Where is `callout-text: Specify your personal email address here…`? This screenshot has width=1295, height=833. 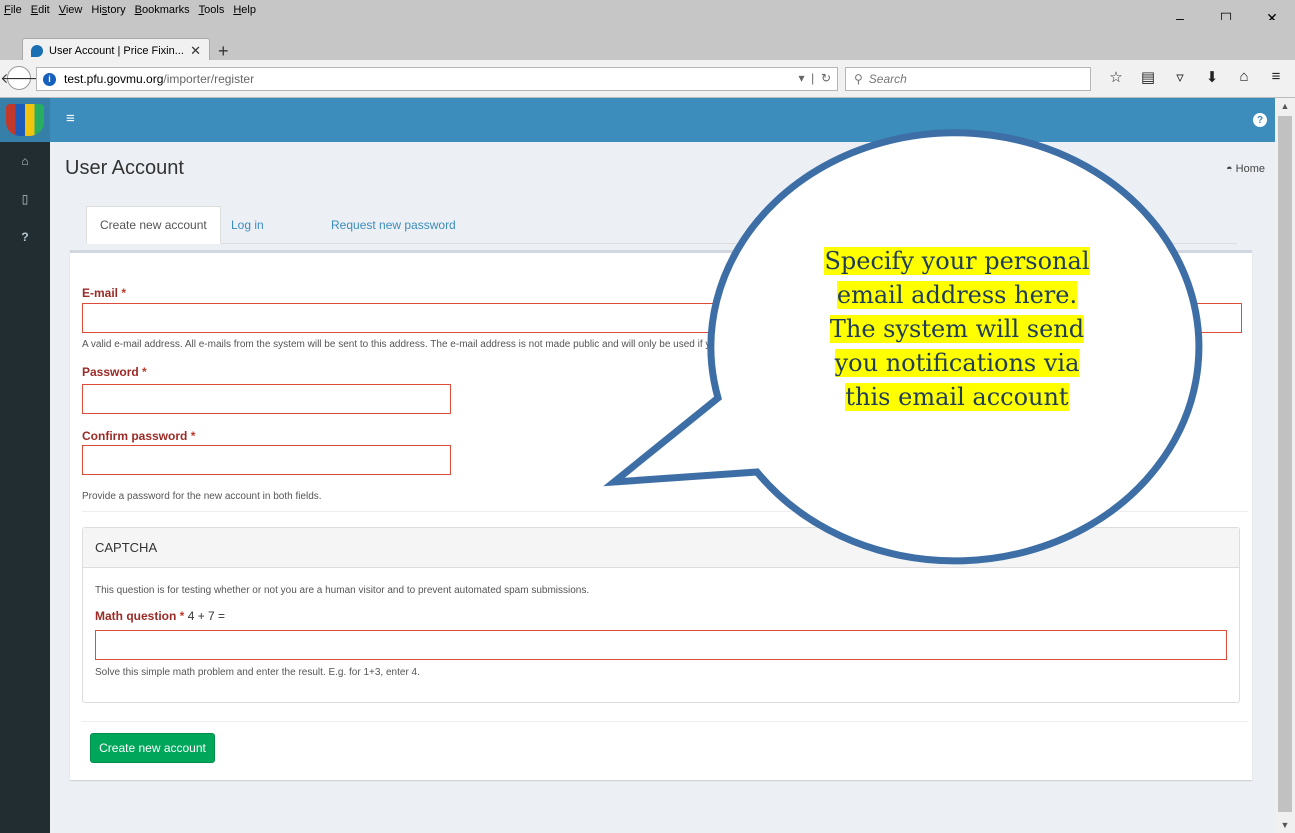
callout-text: Specify your personal email address here… is located at coordinates (957, 329).